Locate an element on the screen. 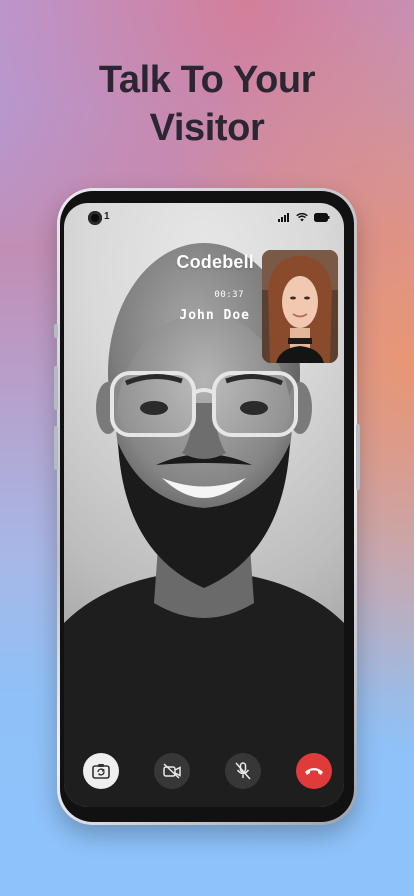 The width and height of the screenshot is (414, 896). phone-hangup-icon is located at coordinates (314, 771).